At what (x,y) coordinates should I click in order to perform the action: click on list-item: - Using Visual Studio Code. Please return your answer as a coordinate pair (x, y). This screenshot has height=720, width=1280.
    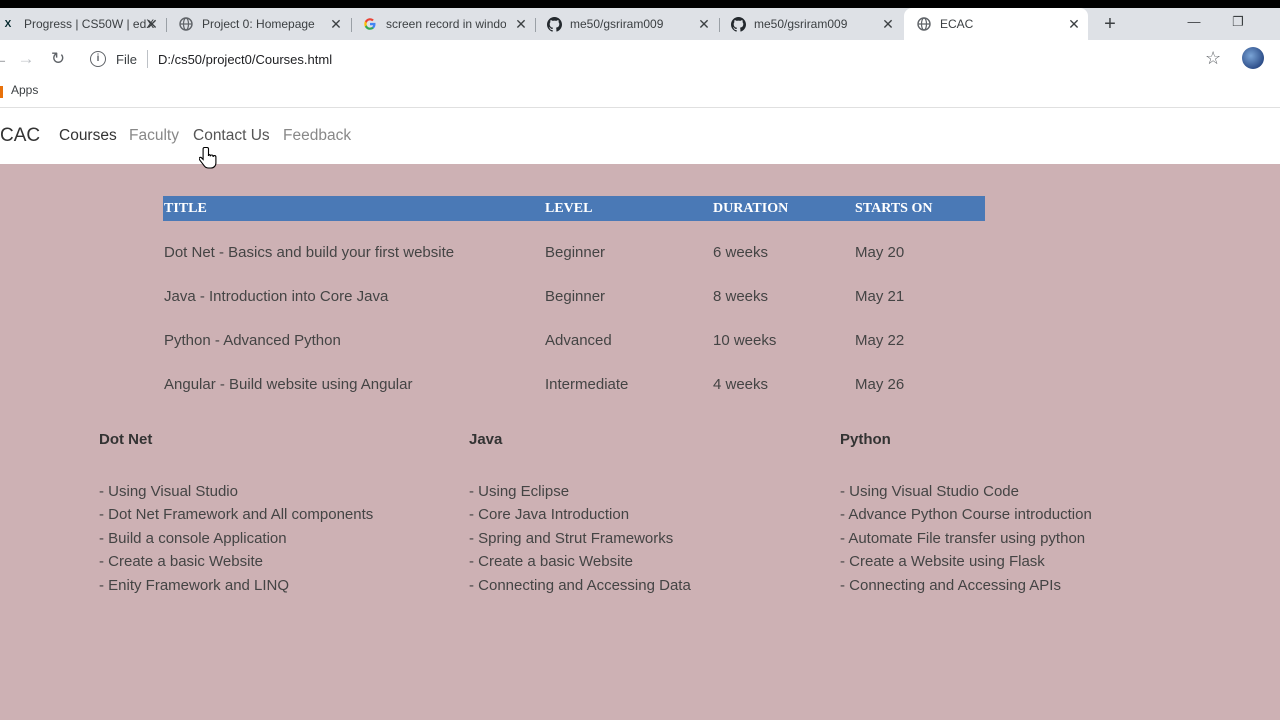
    Looking at the image, I should click on (929, 491).